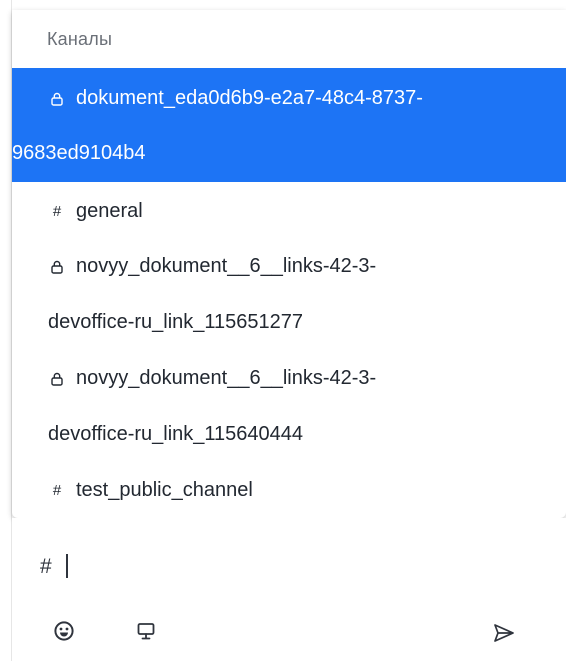  I want to click on text-caret, so click(67, 566).